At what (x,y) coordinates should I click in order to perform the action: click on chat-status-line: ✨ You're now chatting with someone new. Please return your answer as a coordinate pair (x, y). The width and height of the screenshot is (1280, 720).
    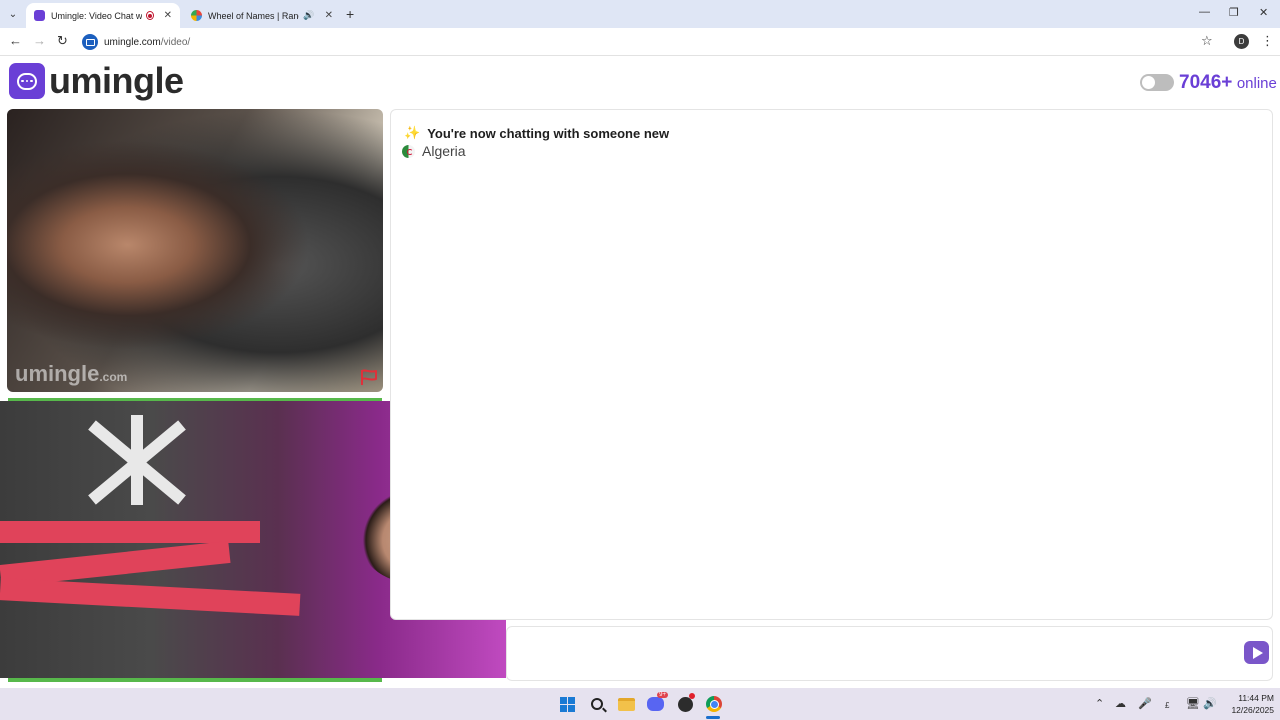
    Looking at the image, I should click on (536, 133).